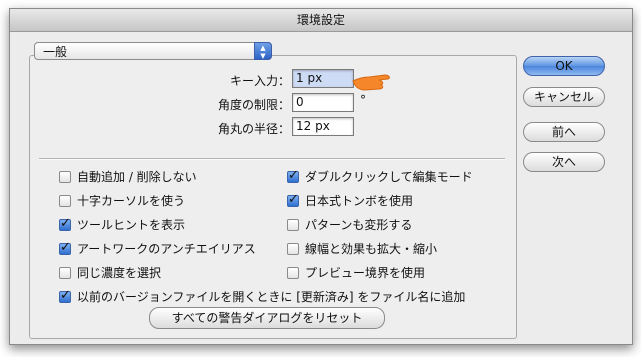 This screenshot has height=357, width=641. I want to click on checkbox-label: 線幅と効果も拡大・縮小, so click(371, 249).